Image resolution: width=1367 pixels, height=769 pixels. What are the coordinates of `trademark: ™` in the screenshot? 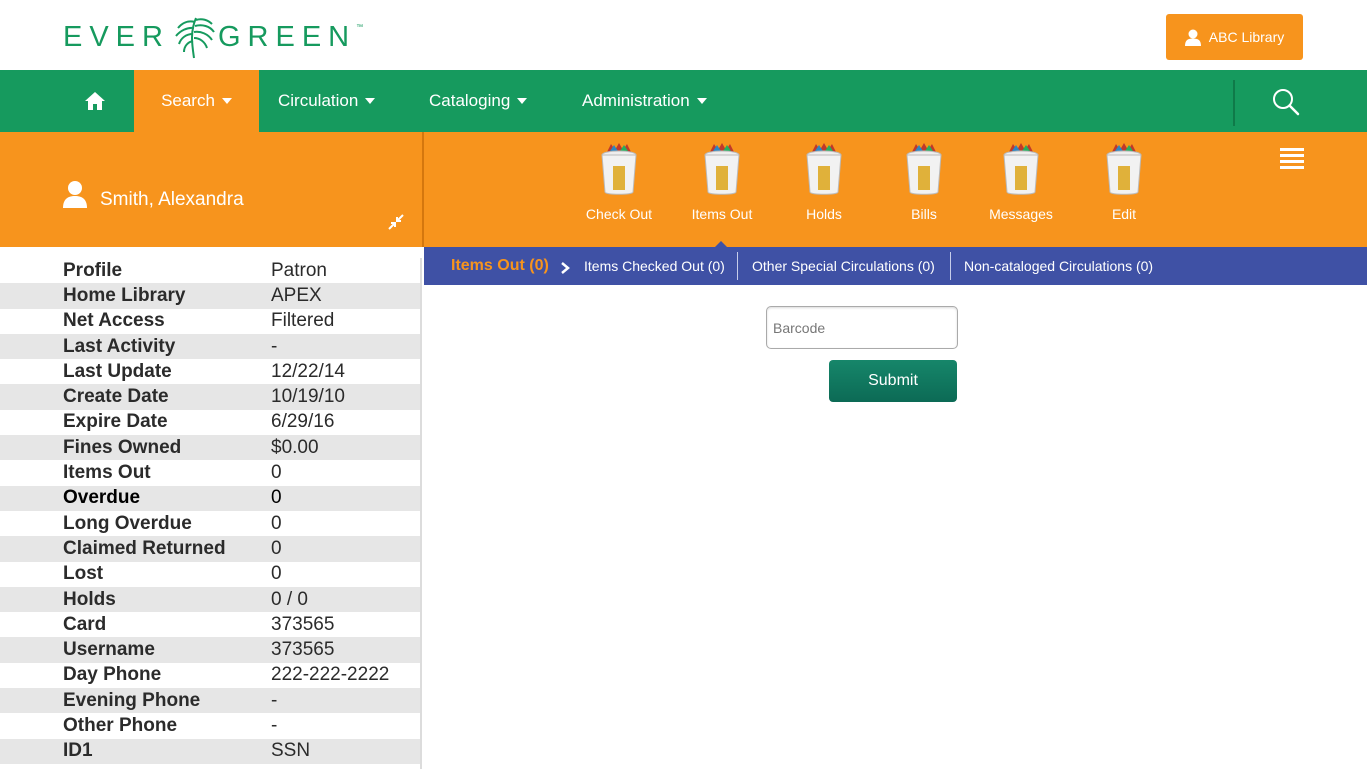 It's located at (360, 27).